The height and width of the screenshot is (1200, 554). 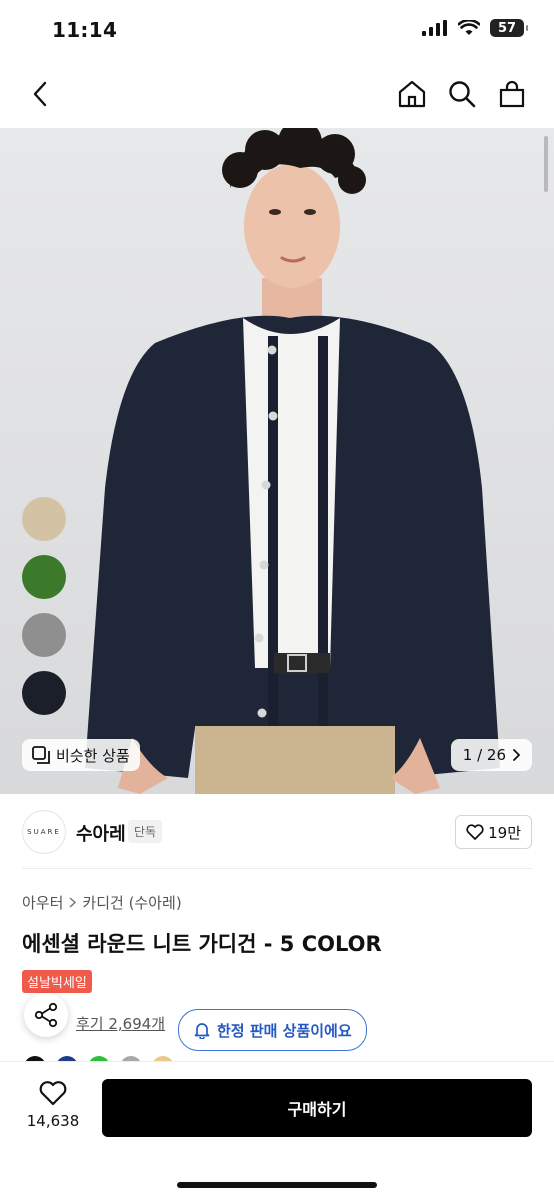 I want to click on status-time: 11:14, so click(x=85, y=30).